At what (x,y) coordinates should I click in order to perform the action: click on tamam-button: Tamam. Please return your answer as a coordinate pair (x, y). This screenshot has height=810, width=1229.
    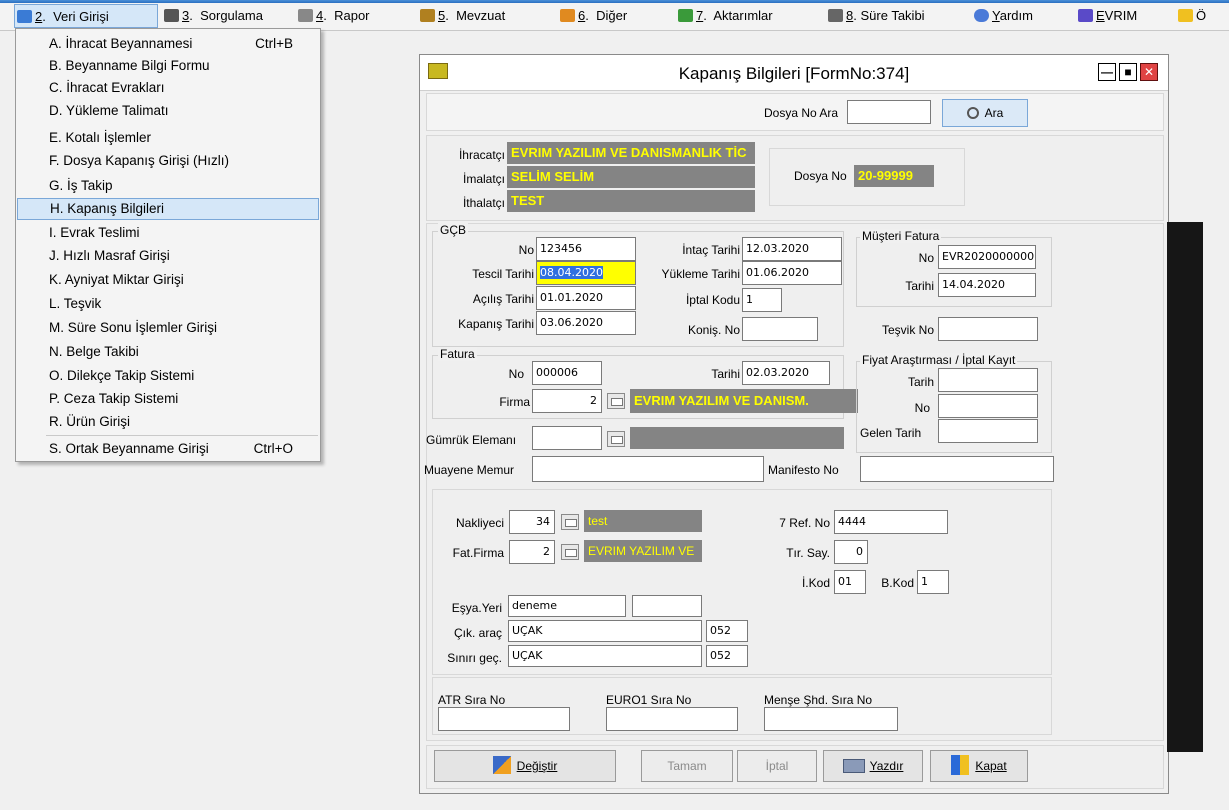
    Looking at the image, I should click on (687, 766).